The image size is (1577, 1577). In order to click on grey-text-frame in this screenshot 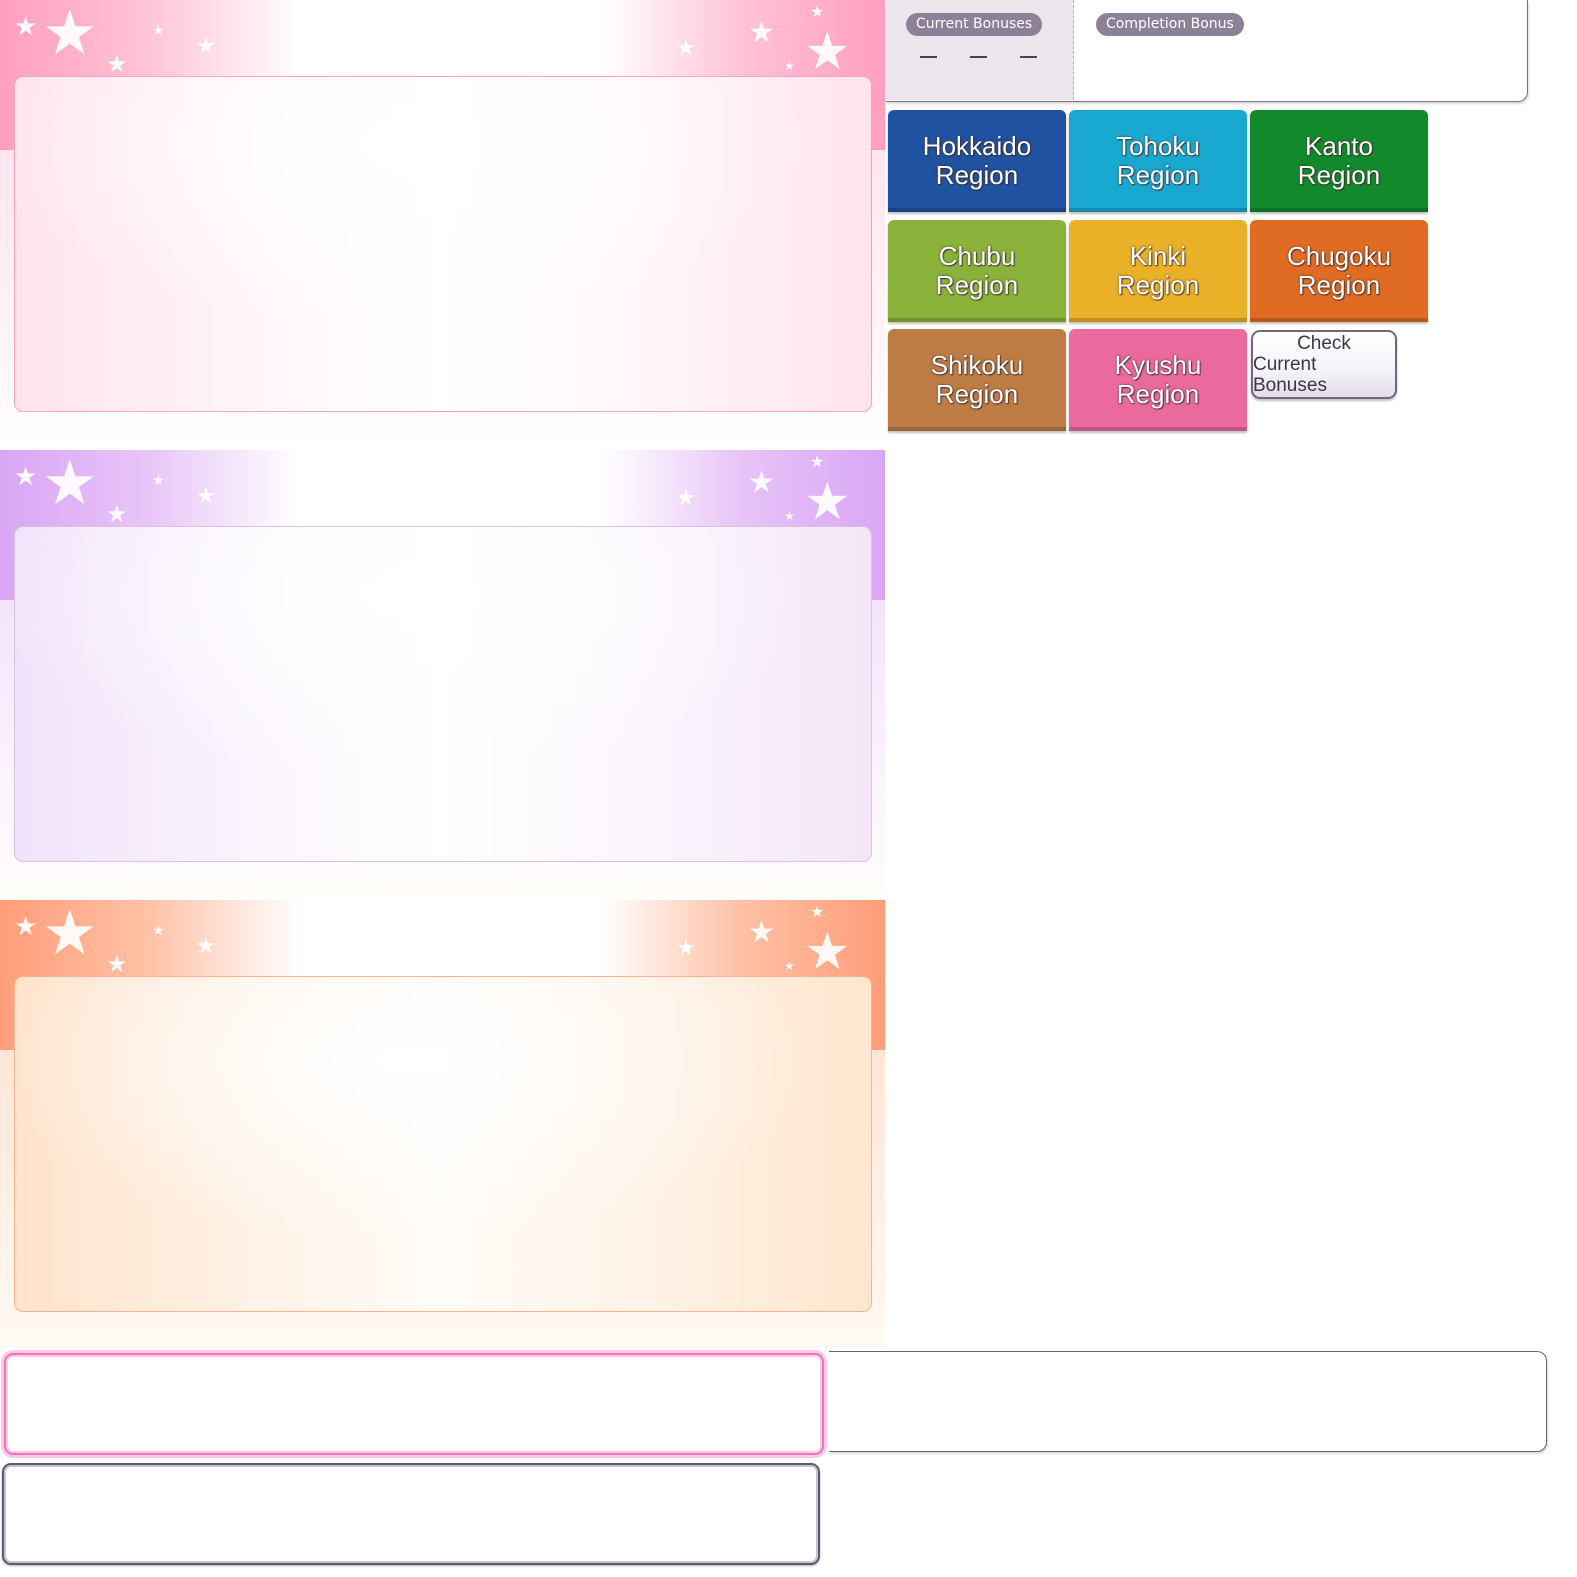, I will do `click(411, 1514)`.